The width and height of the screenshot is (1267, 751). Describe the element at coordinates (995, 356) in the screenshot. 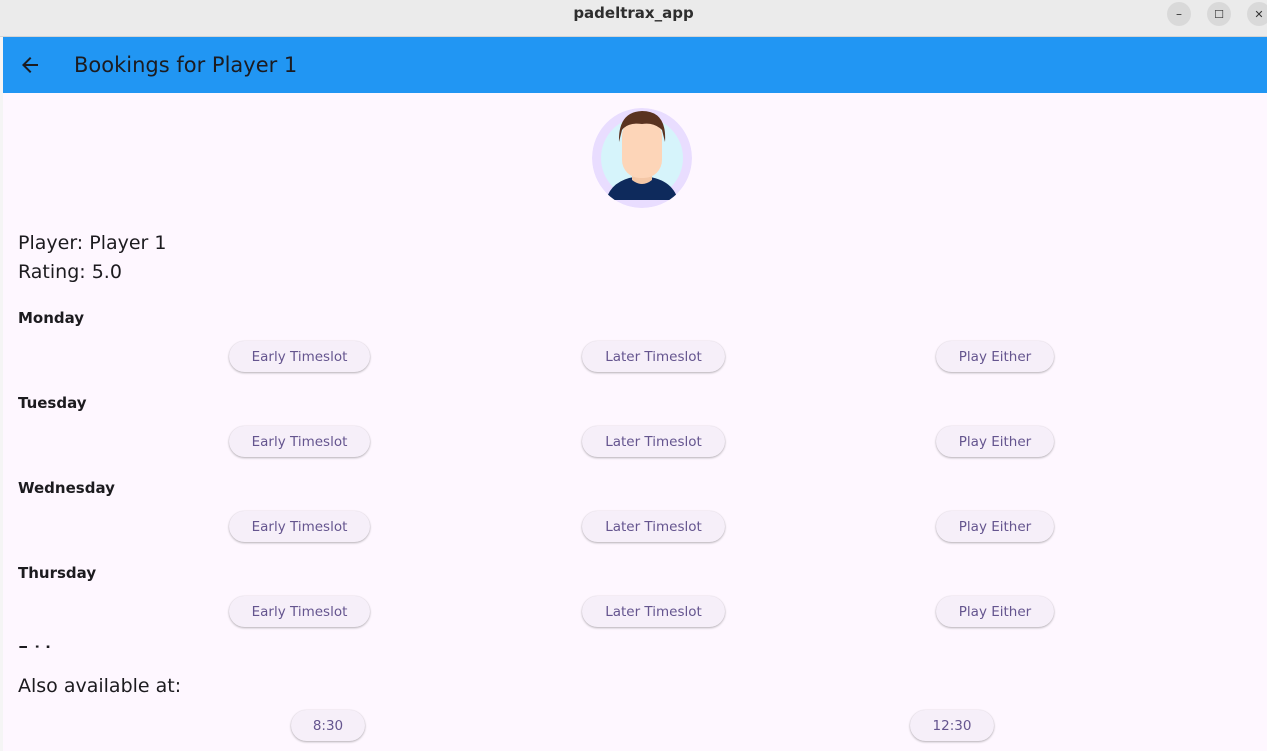

I see `monday-play-either-button: Play Either` at that location.